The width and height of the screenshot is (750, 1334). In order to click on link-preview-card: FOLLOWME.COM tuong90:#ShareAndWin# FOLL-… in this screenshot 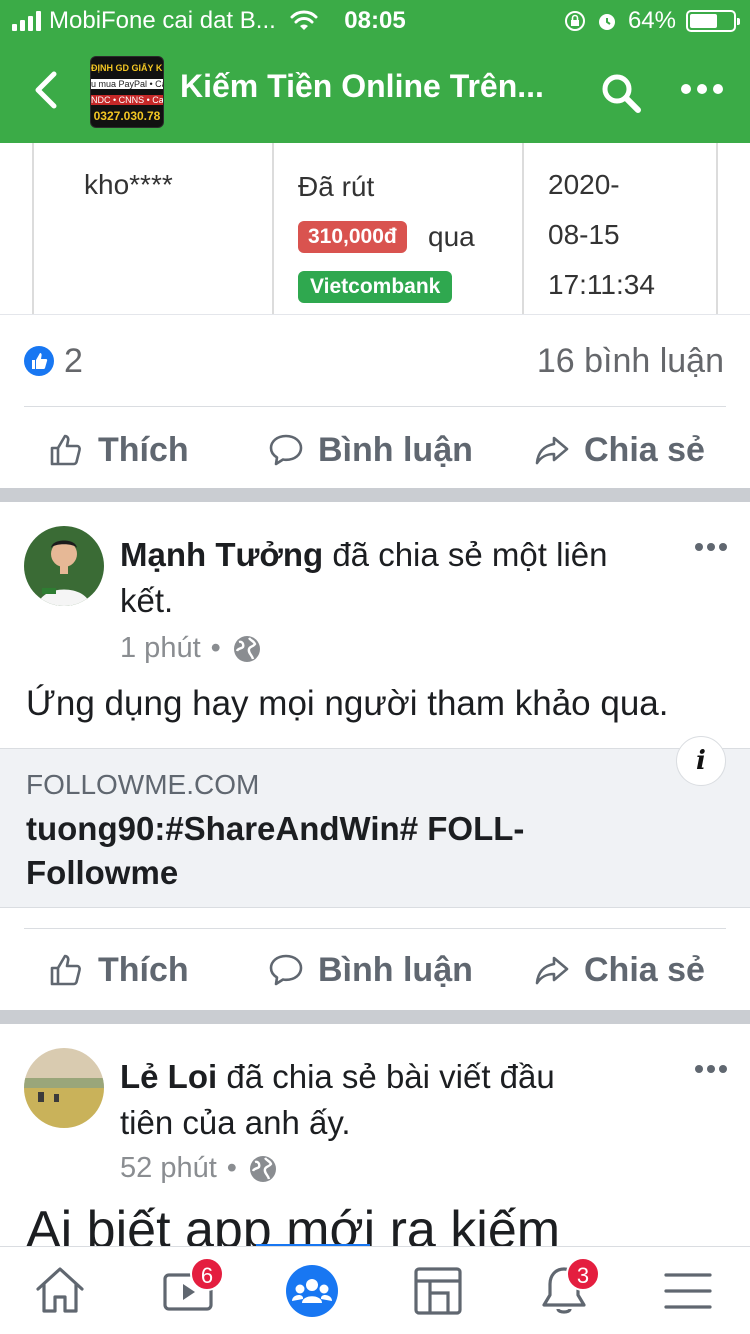, I will do `click(375, 828)`.